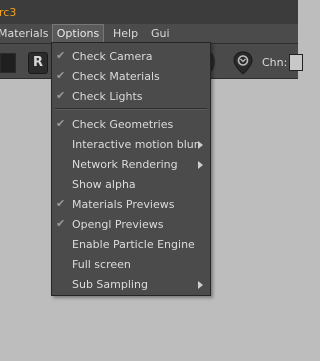 The height and width of the screenshot is (361, 320). I want to click on menu-item-check-geometries: ✔ Check Geometries, so click(131, 125).